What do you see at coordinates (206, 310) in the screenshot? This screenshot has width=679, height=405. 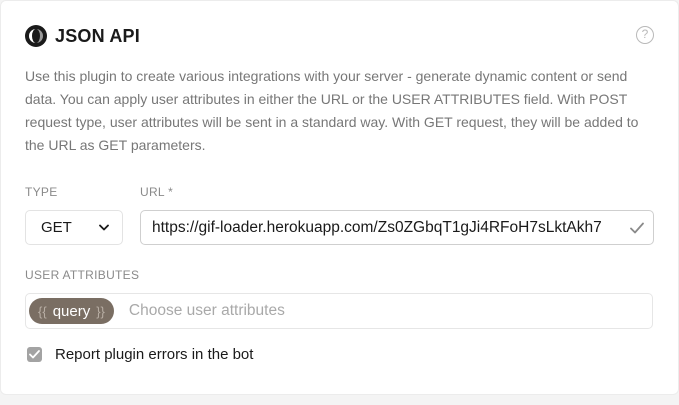 I see `user-attributes-placeholder: Choose user attributes` at bounding box center [206, 310].